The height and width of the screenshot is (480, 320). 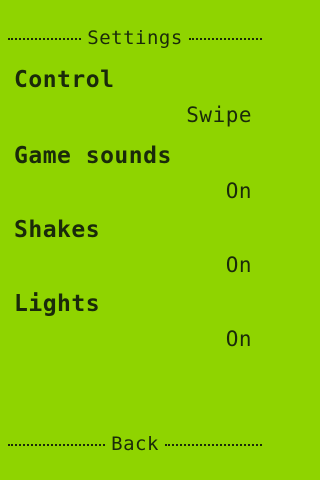 What do you see at coordinates (239, 265) in the screenshot?
I see `setting-shakes-value: On` at bounding box center [239, 265].